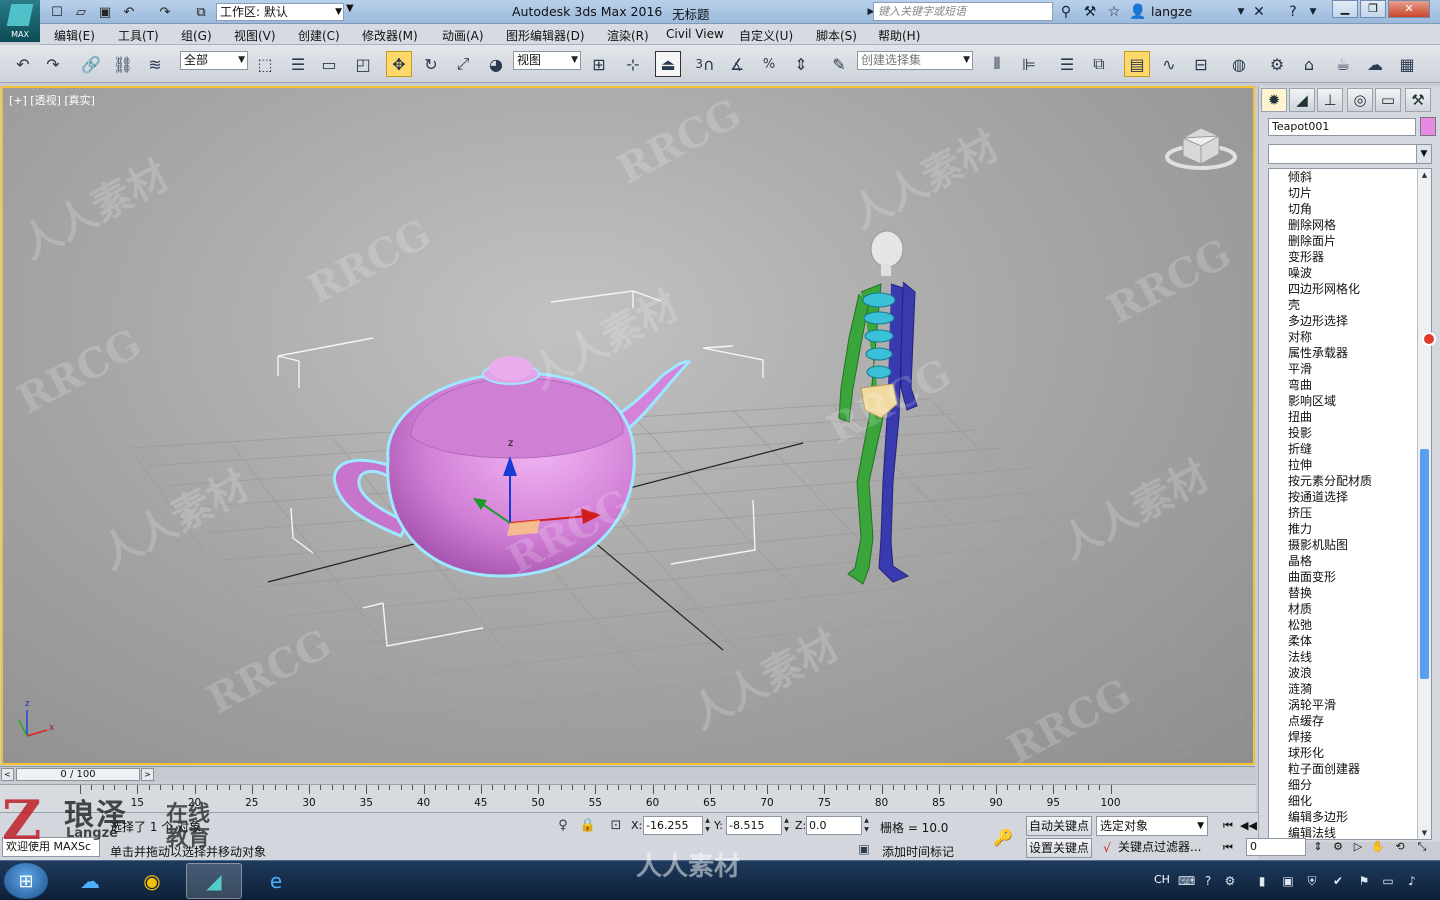 The height and width of the screenshot is (900, 1440). What do you see at coordinates (1248, 826) in the screenshot?
I see `previous-key-icon: ◀◀` at bounding box center [1248, 826].